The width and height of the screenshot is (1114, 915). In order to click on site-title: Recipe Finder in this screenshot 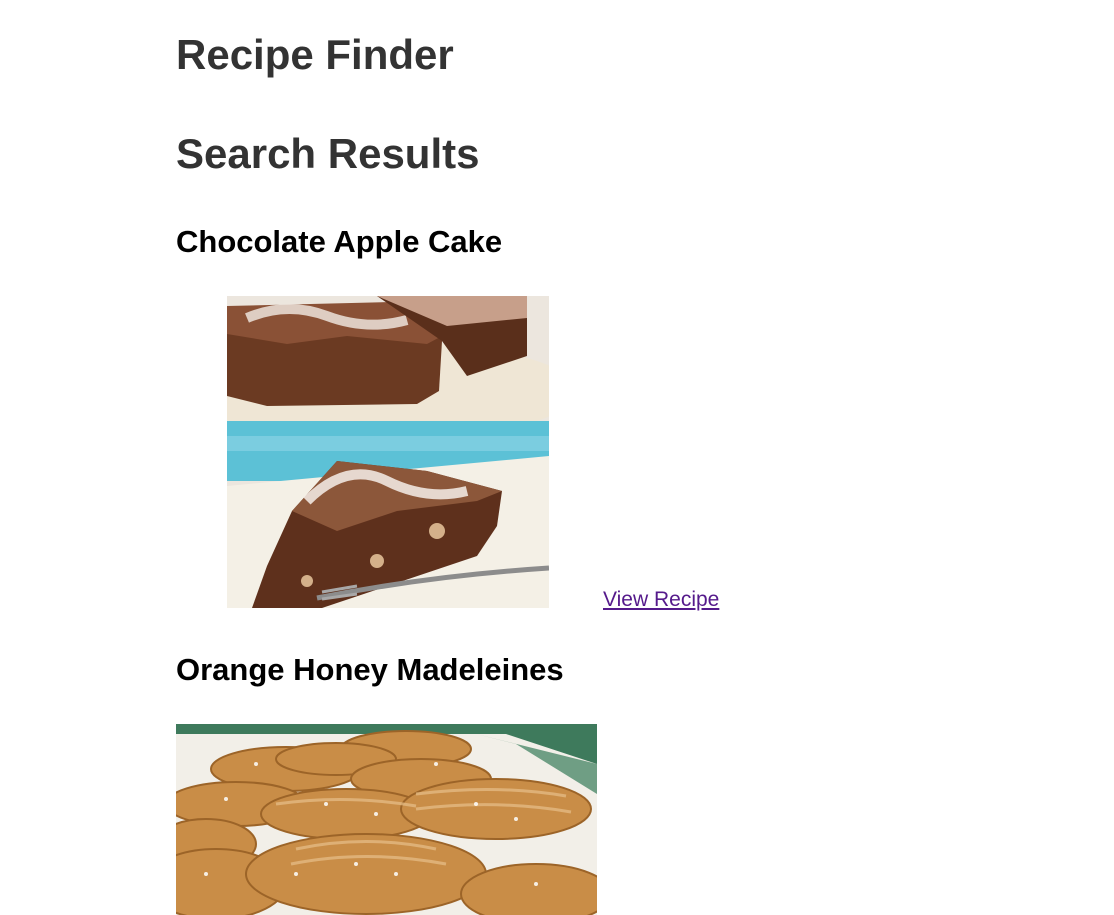, I will do `click(315, 54)`.